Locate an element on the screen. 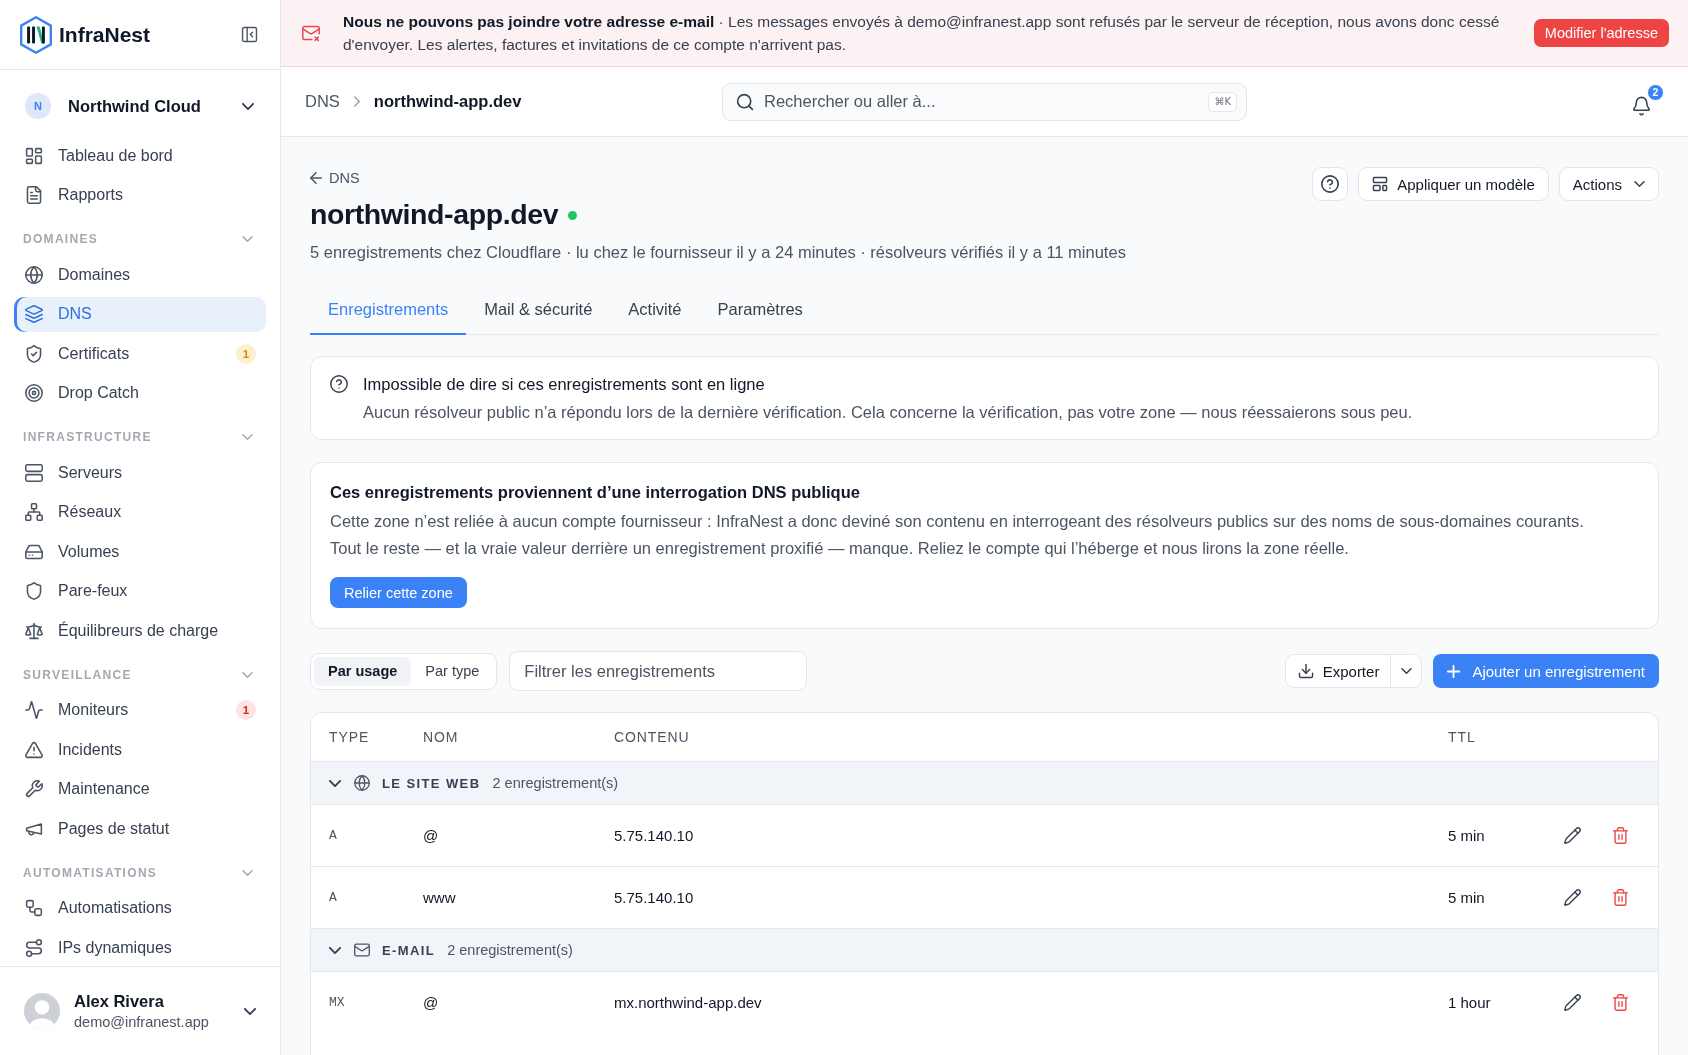 Image resolution: width=1688 pixels, height=1055 pixels. route-icon is located at coordinates (34, 947).